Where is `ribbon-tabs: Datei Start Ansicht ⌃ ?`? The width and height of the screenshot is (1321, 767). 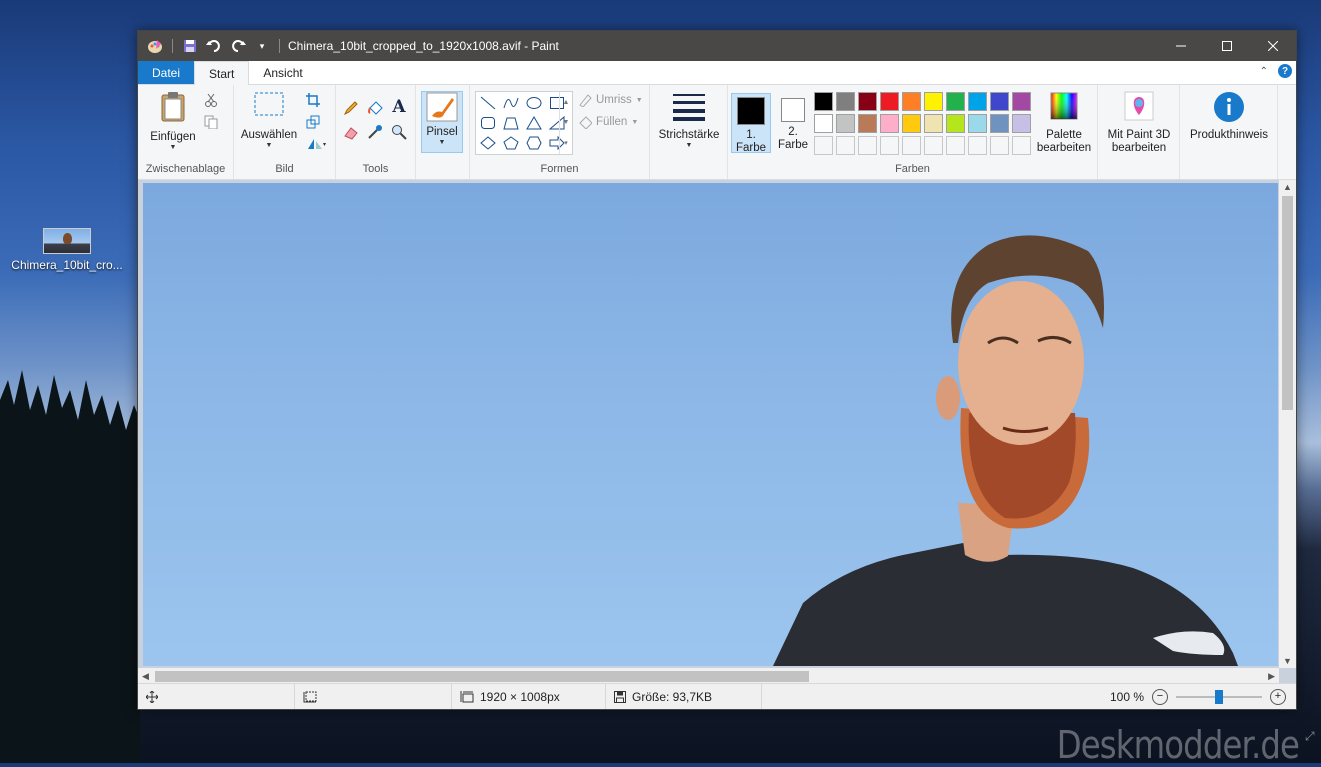
ribbon-tabs: Datei Start Ansicht ⌃ ? is located at coordinates (717, 73).